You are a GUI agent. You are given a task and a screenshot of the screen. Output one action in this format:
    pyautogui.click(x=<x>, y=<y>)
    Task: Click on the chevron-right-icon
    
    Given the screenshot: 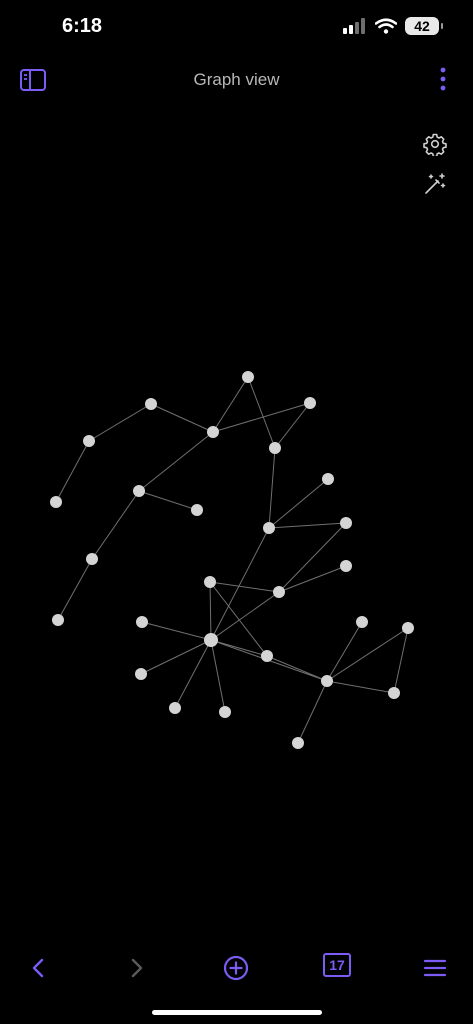 What is the action you would take?
    pyautogui.click(x=137, y=968)
    